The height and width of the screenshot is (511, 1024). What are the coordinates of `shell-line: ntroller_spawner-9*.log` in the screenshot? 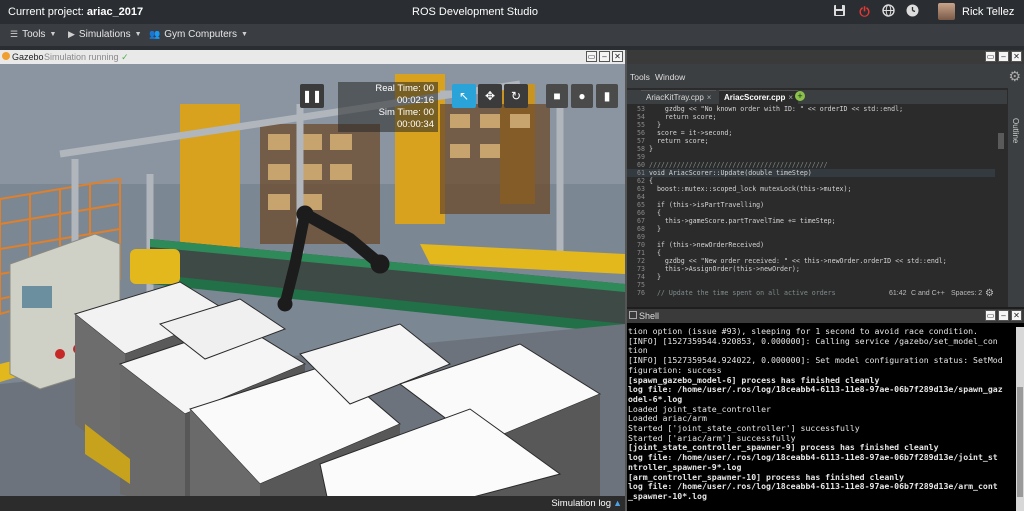 It's located at (685, 467).